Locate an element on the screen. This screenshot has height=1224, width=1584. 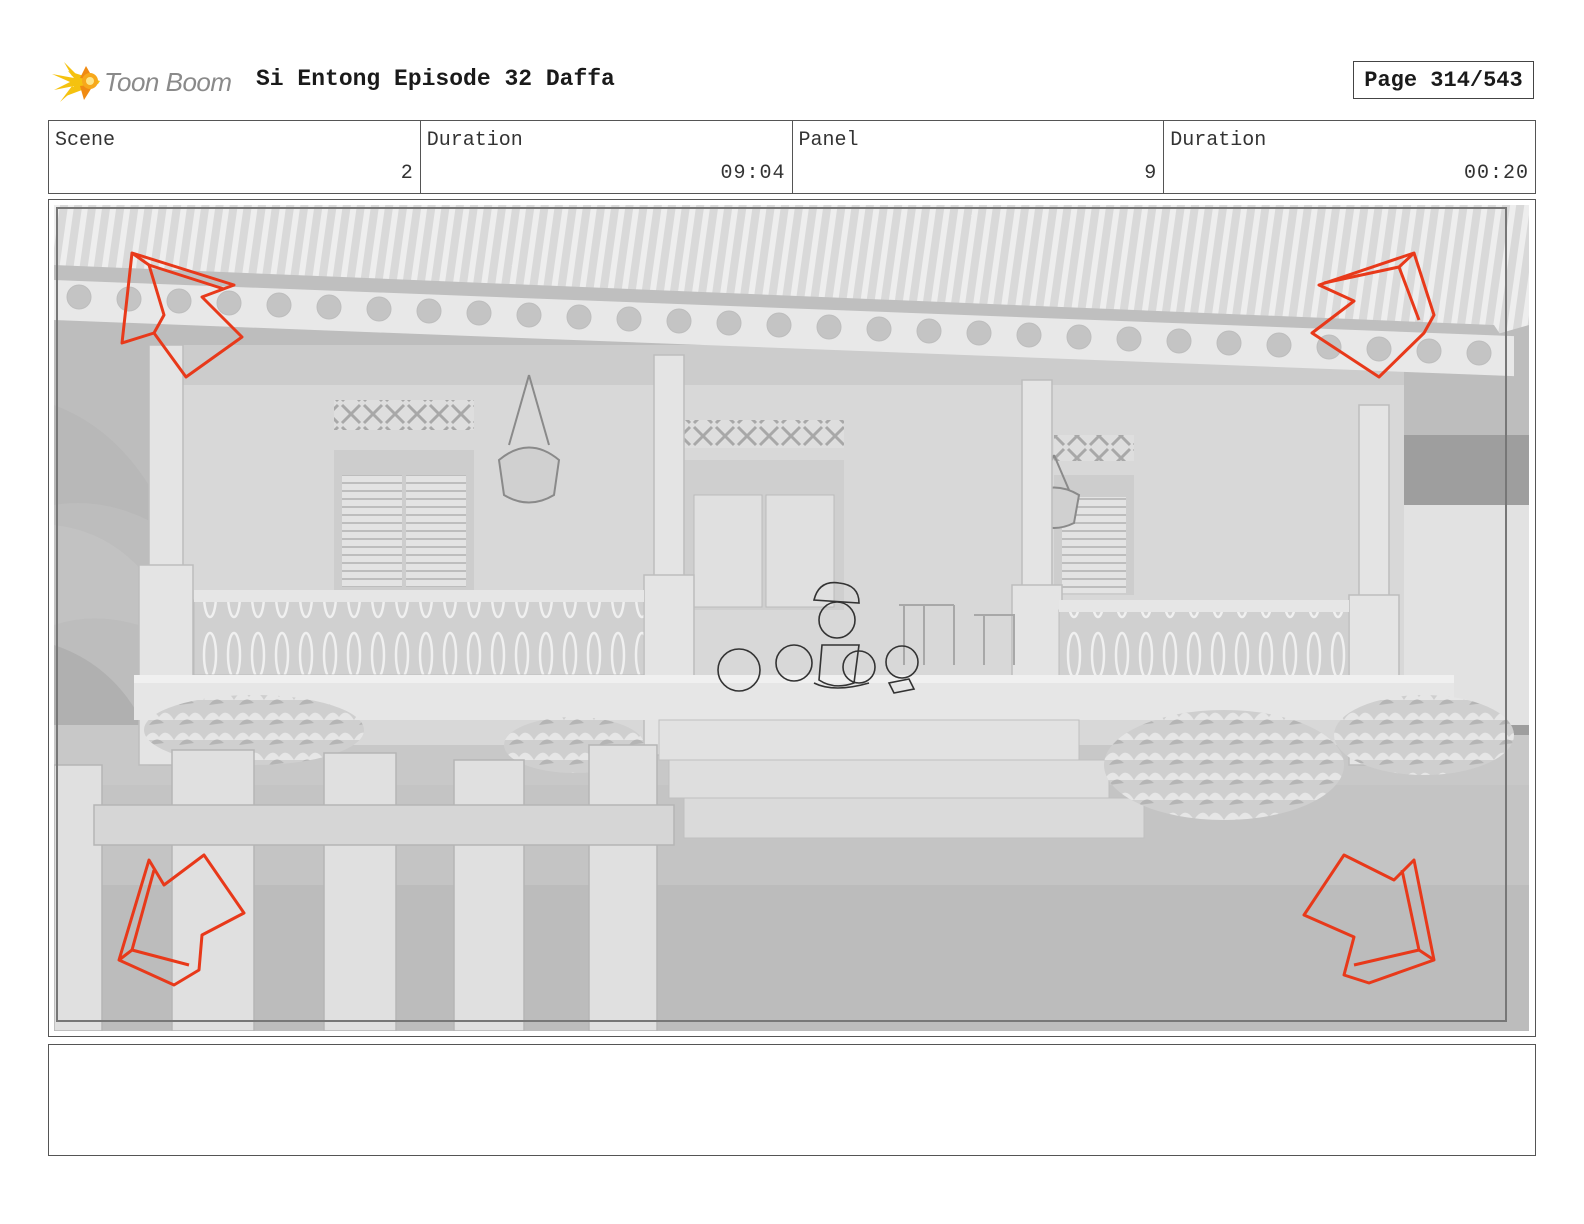
logo-text: Toon Boom is located at coordinates (168, 81).